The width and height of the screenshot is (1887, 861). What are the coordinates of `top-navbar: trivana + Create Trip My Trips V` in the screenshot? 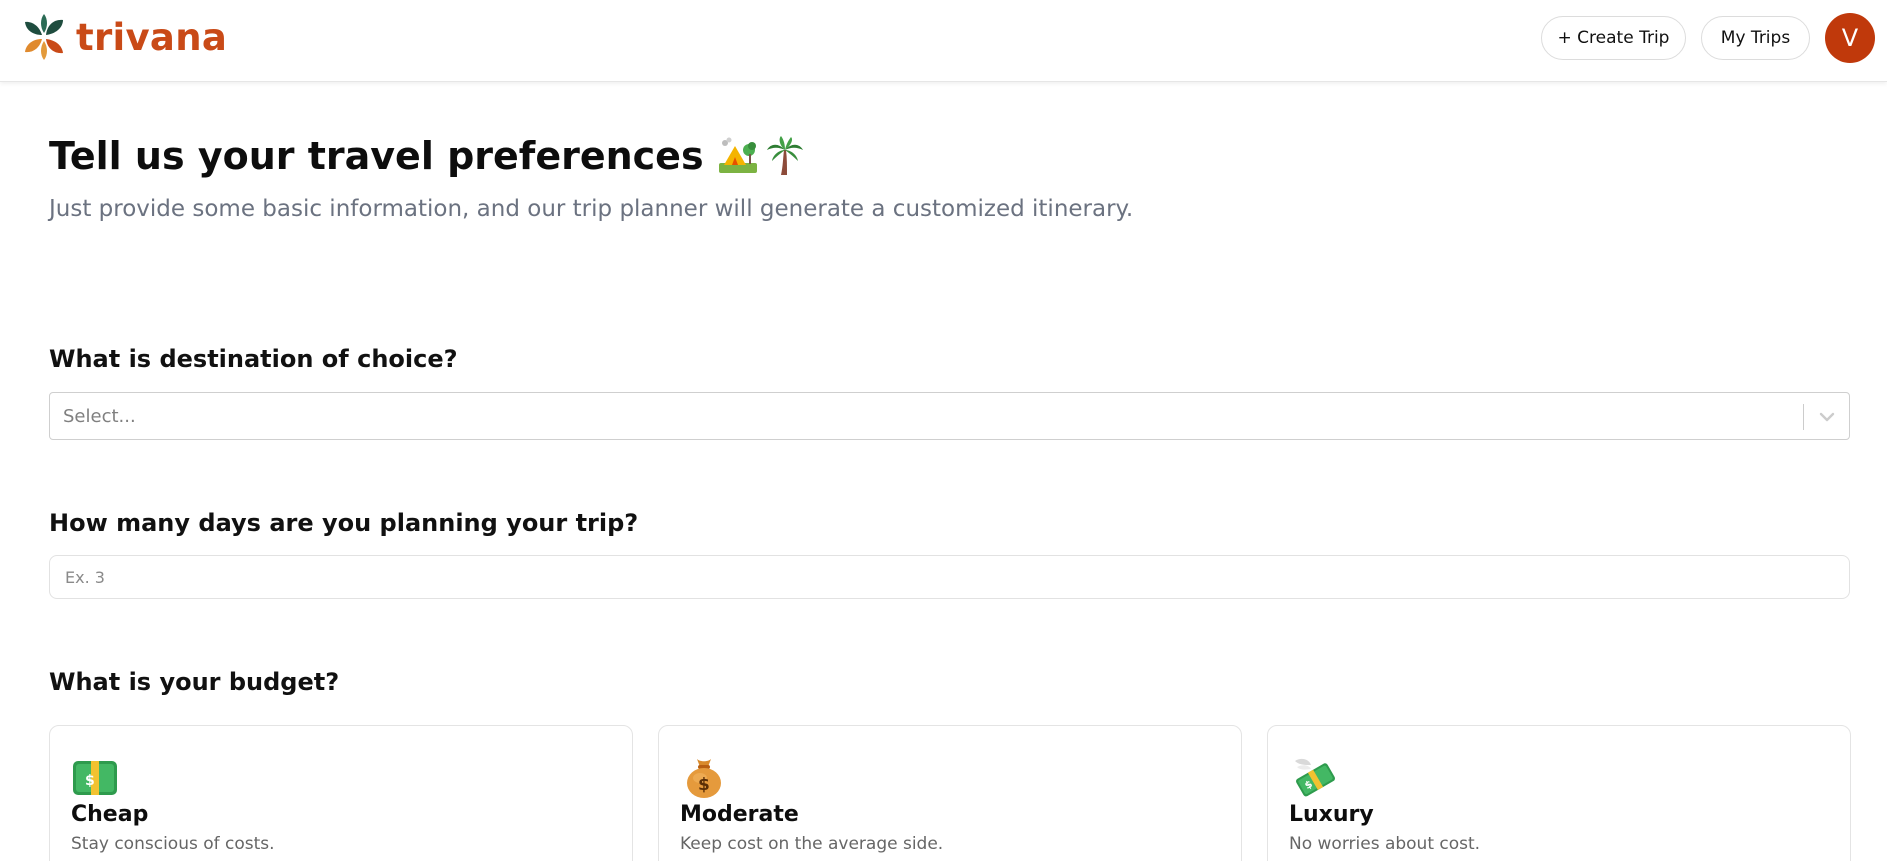 It's located at (943, 41).